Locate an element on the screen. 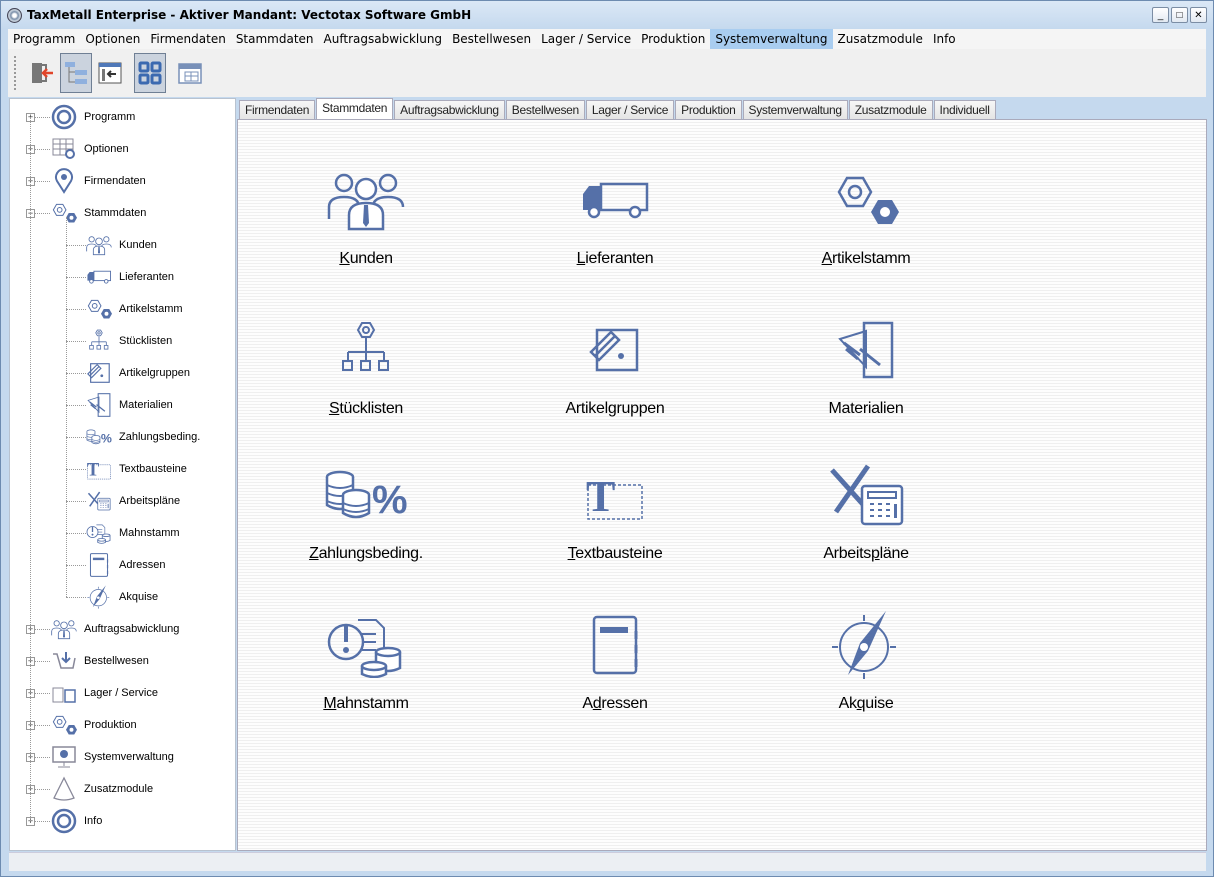  tile-view-button is located at coordinates (150, 73).